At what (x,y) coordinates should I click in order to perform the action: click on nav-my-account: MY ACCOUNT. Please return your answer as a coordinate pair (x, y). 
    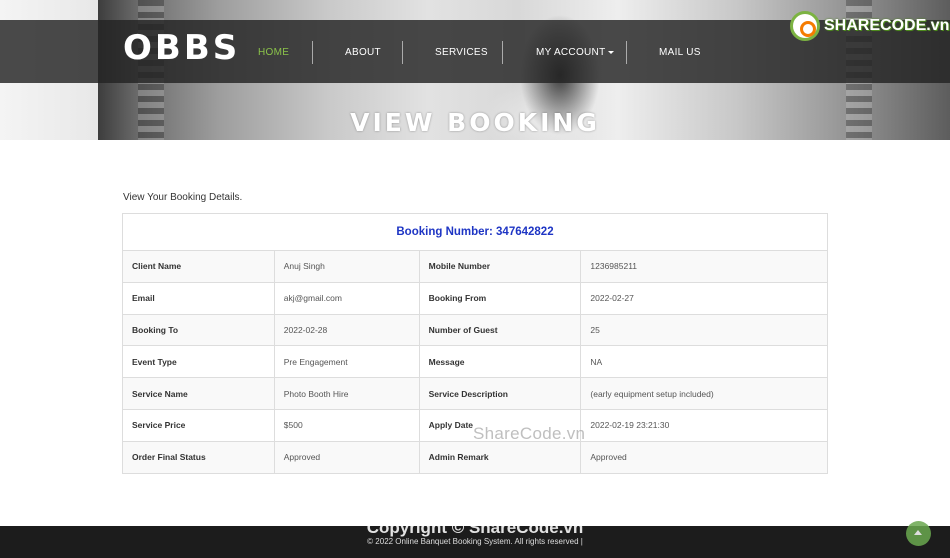
    Looking at the image, I should click on (575, 52).